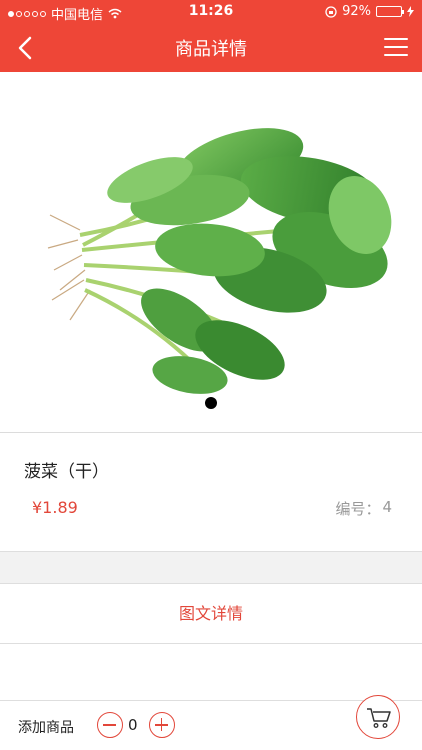 Image resolution: width=422 pixels, height=750 pixels. I want to click on menu-icon, so click(396, 48).